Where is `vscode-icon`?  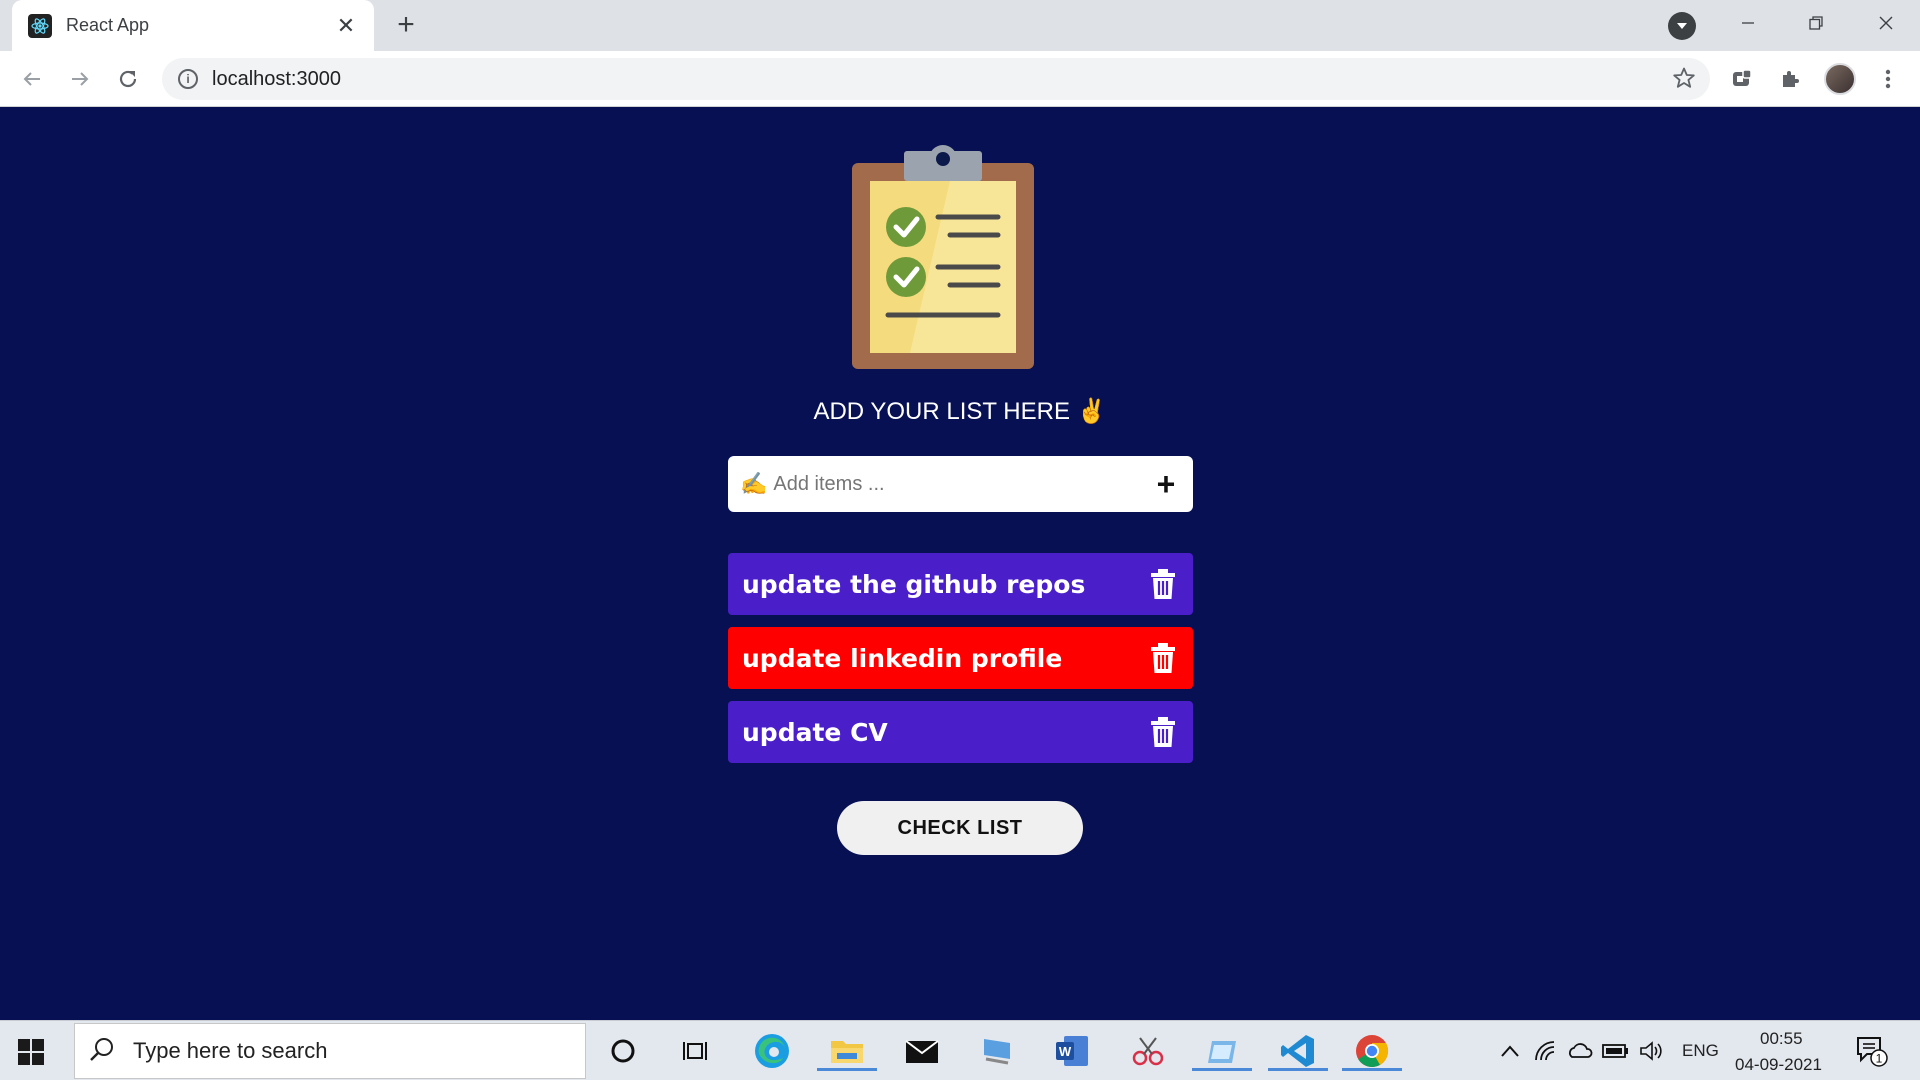 vscode-icon is located at coordinates (1298, 1051).